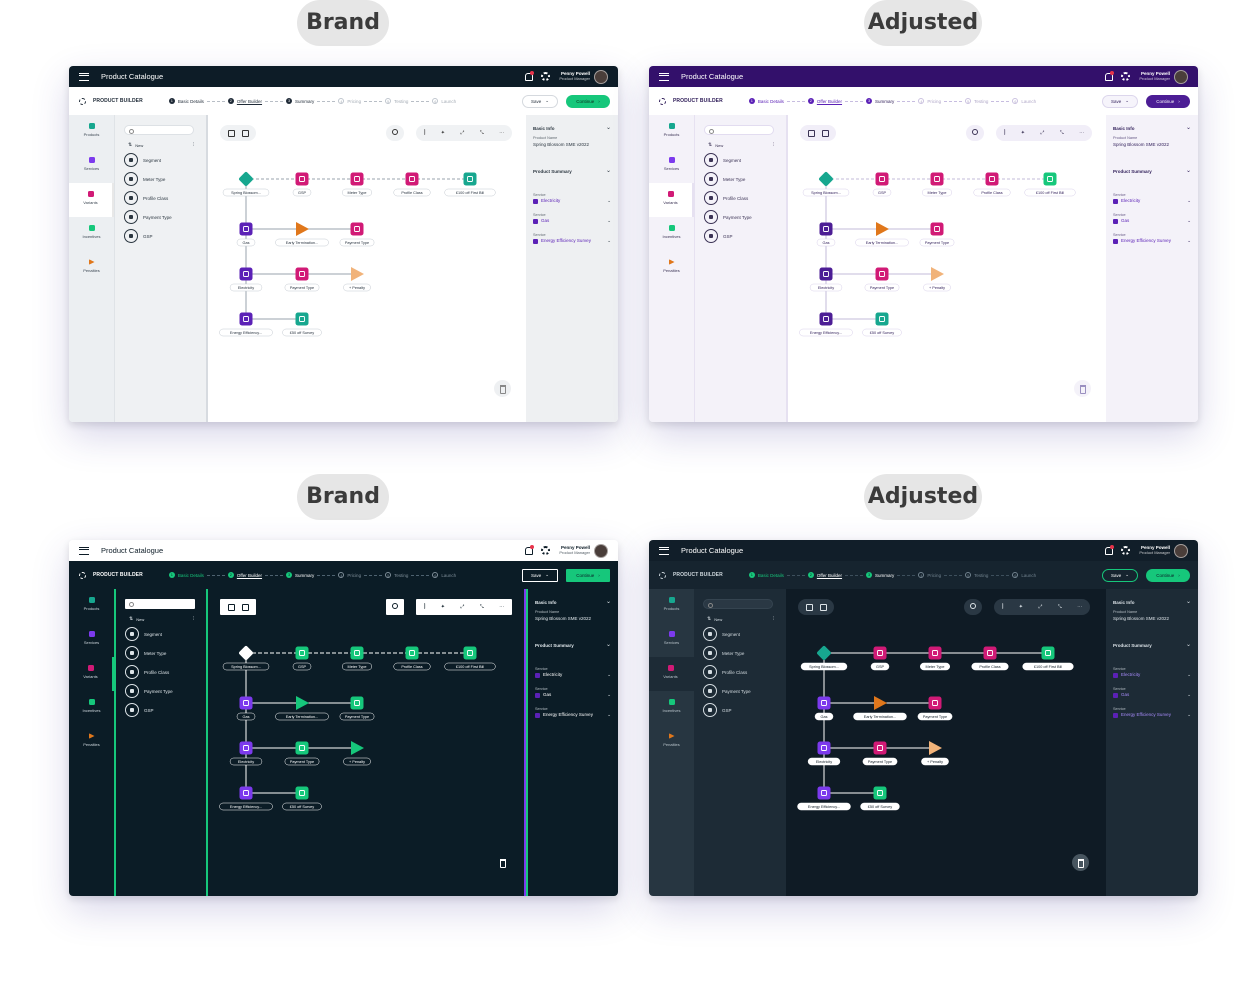 This screenshot has width=1245, height=983. What do you see at coordinates (744, 672) in the screenshot?
I see `item-profile-class: Profile Class` at bounding box center [744, 672].